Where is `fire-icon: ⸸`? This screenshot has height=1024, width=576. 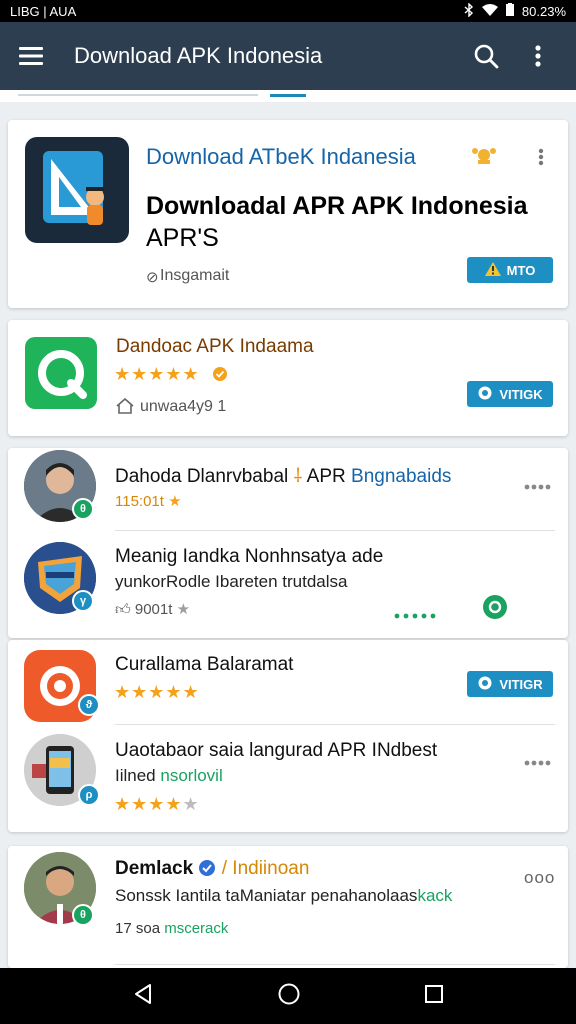
fire-icon: ⸸ is located at coordinates (298, 476).